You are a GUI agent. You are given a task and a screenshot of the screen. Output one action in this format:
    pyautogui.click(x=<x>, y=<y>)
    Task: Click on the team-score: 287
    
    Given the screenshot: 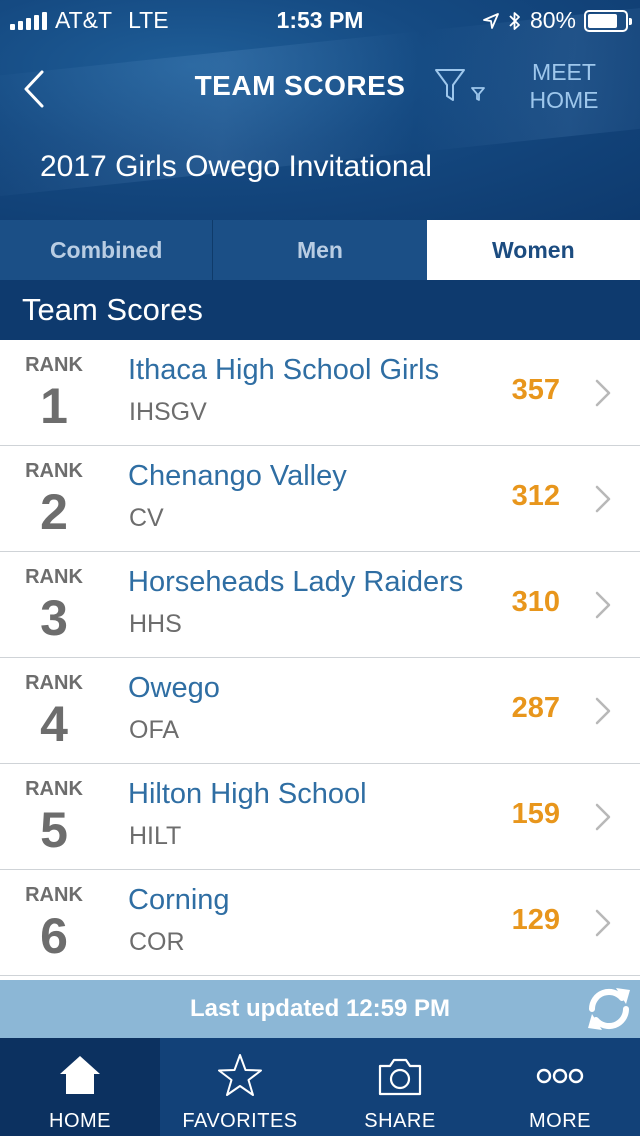 What is the action you would take?
    pyautogui.click(x=535, y=708)
    